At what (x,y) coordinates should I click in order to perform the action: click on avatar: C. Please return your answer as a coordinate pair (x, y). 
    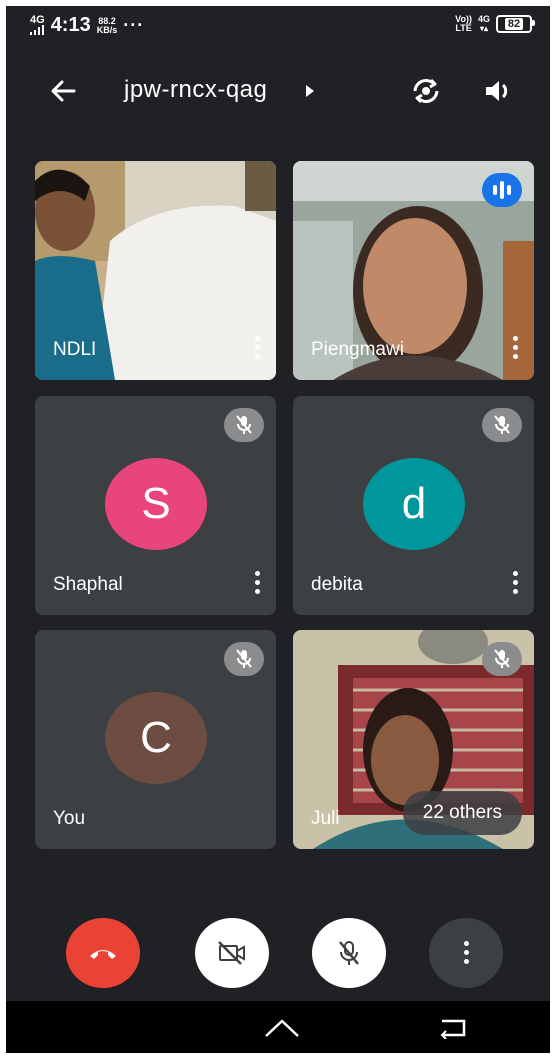
    Looking at the image, I should click on (156, 738).